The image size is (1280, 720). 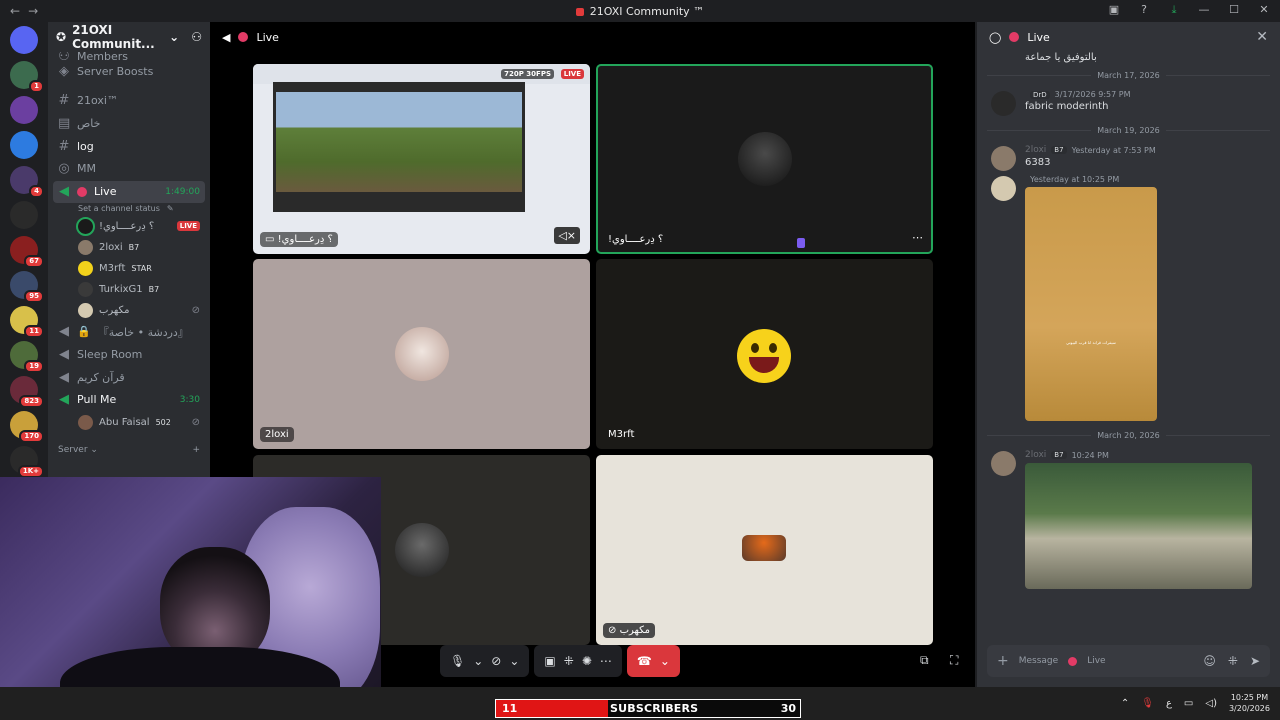 I want to click on camera-off-icon: ⊘, so click(x=496, y=661).